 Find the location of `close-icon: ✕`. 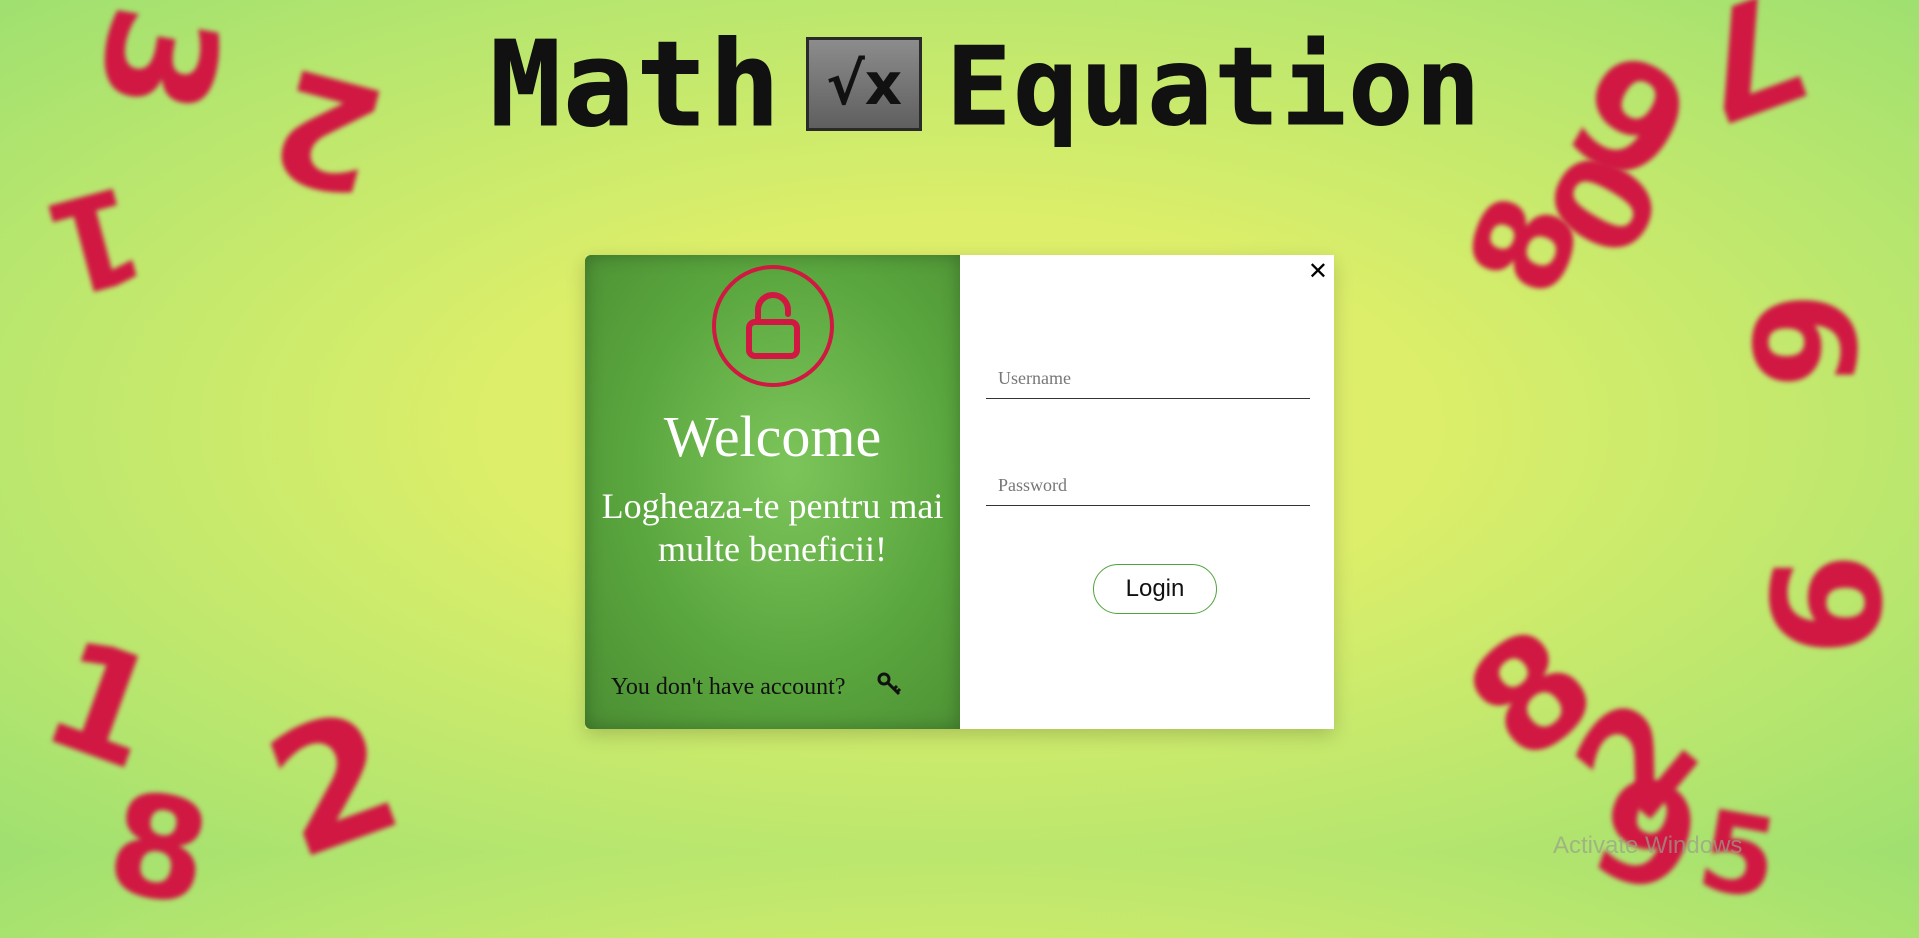

close-icon: ✕ is located at coordinates (1318, 271).